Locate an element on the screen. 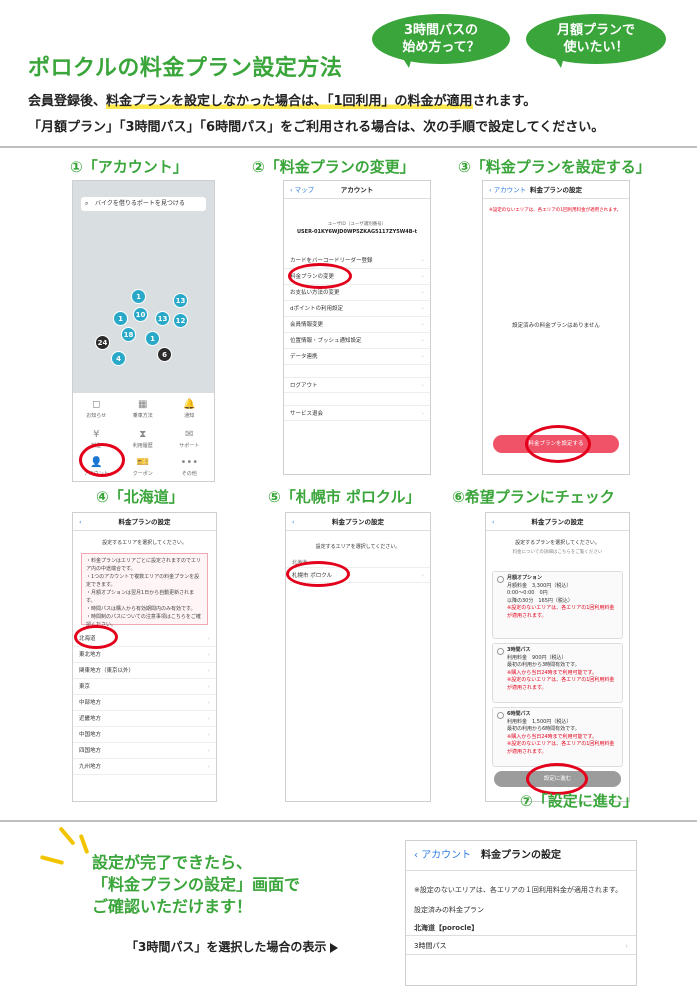 The width and height of the screenshot is (697, 1008). accent-burst is located at coordinates (67, 836).